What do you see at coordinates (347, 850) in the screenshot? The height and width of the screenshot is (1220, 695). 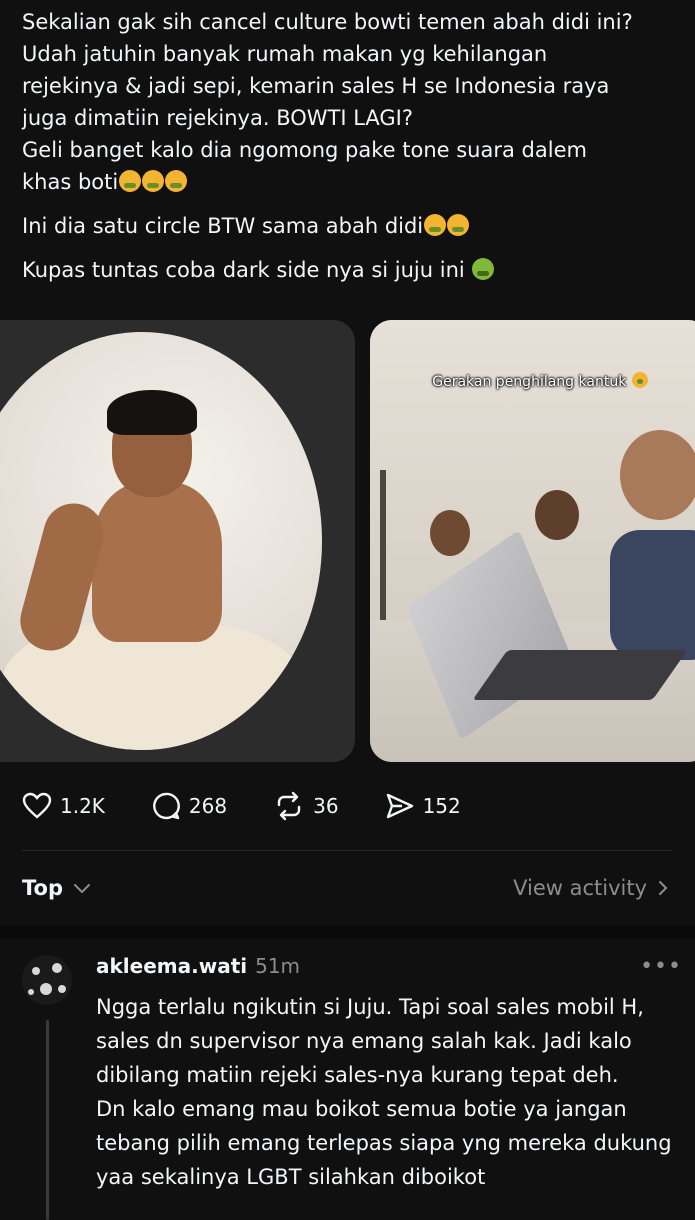 I see `divider` at bounding box center [347, 850].